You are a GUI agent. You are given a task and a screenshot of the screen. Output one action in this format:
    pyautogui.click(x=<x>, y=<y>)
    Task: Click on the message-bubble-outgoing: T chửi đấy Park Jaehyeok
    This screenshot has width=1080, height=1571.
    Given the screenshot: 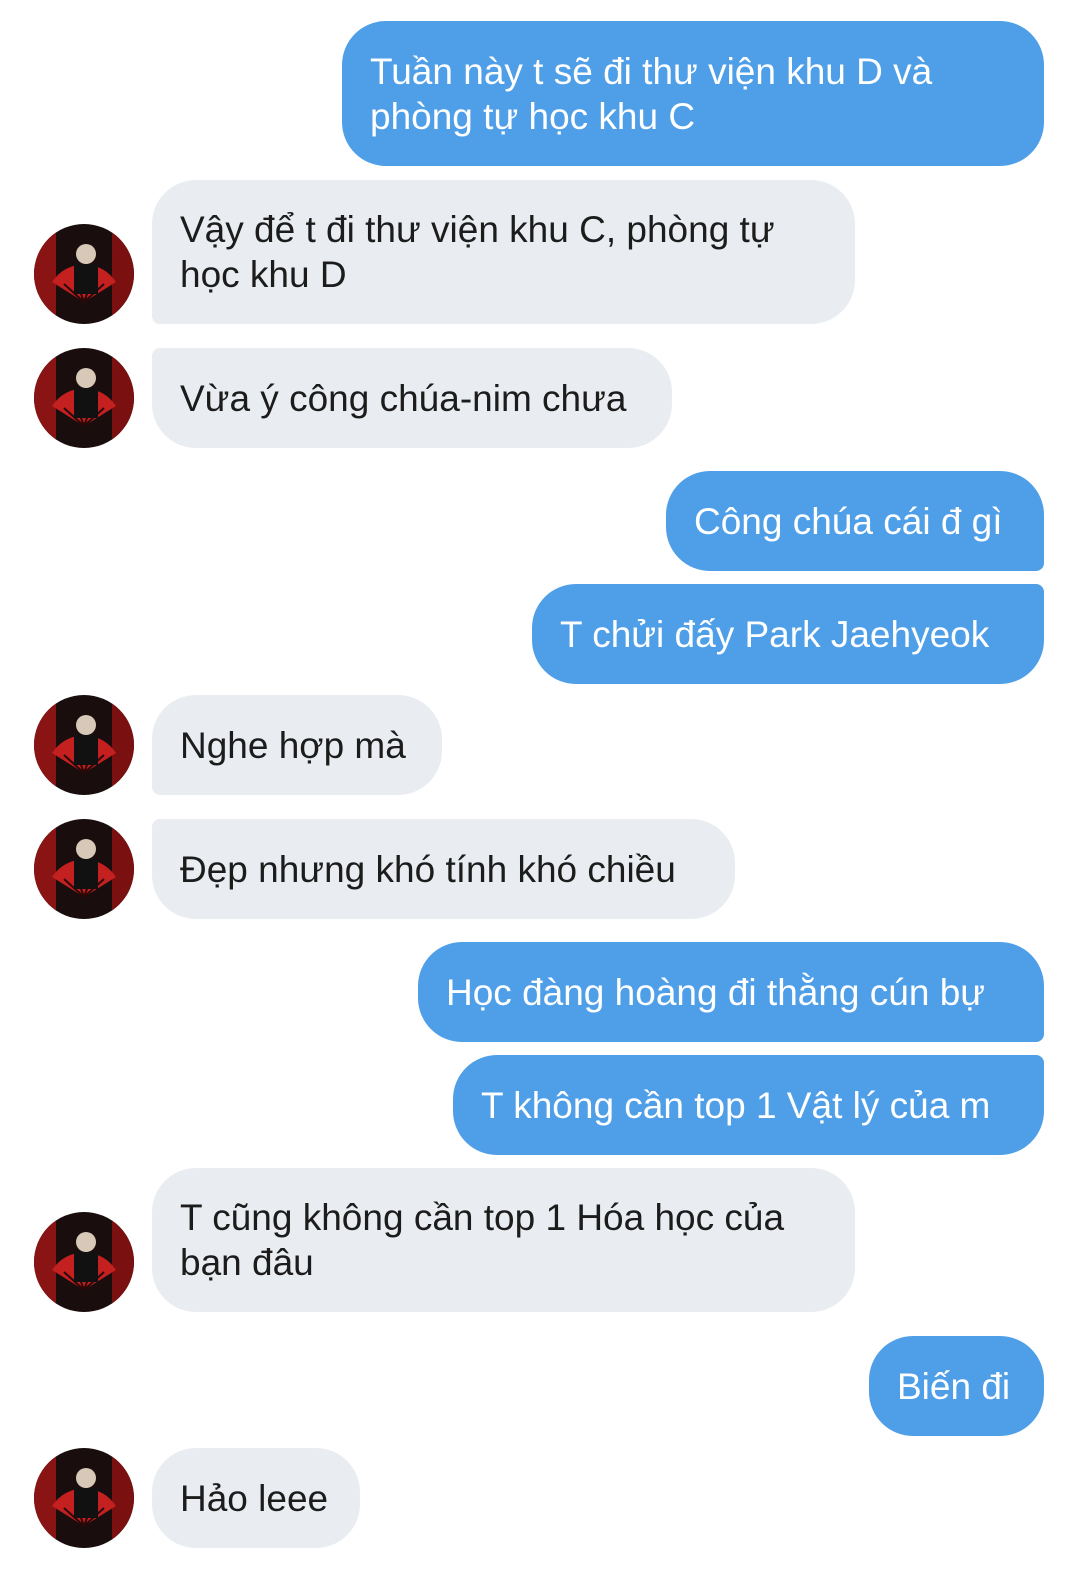 What is the action you would take?
    pyautogui.click(x=788, y=634)
    